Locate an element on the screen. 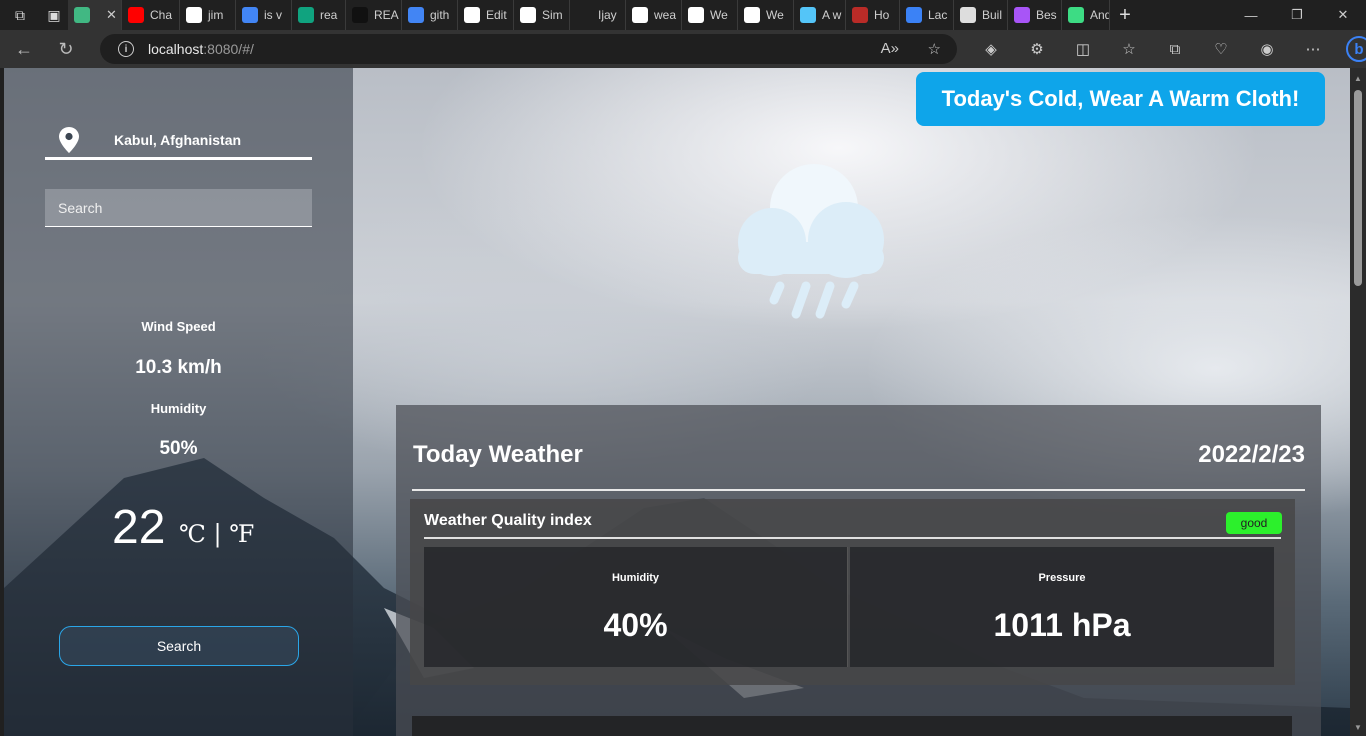  browser-tab: Cha is located at coordinates (151, 15).